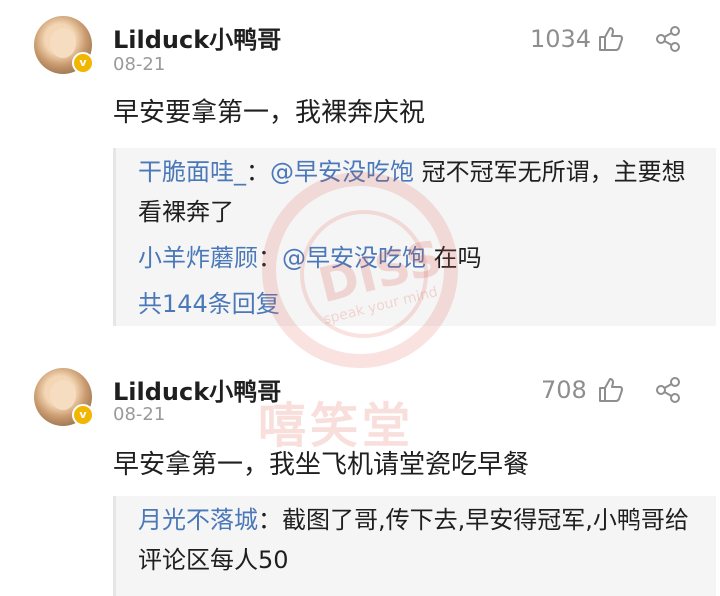  What do you see at coordinates (560, 39) in the screenshot?
I see `like-count: 1034` at bounding box center [560, 39].